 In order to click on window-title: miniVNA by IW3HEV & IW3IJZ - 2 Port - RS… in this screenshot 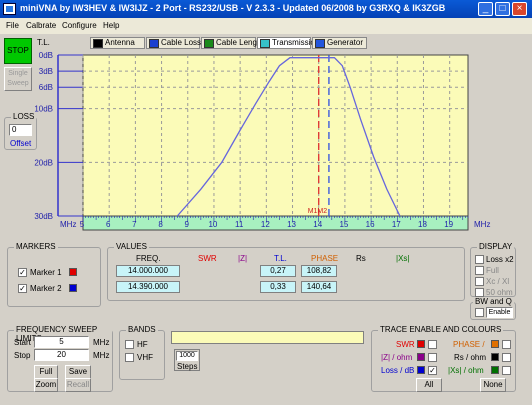, I will do `click(233, 8)`.